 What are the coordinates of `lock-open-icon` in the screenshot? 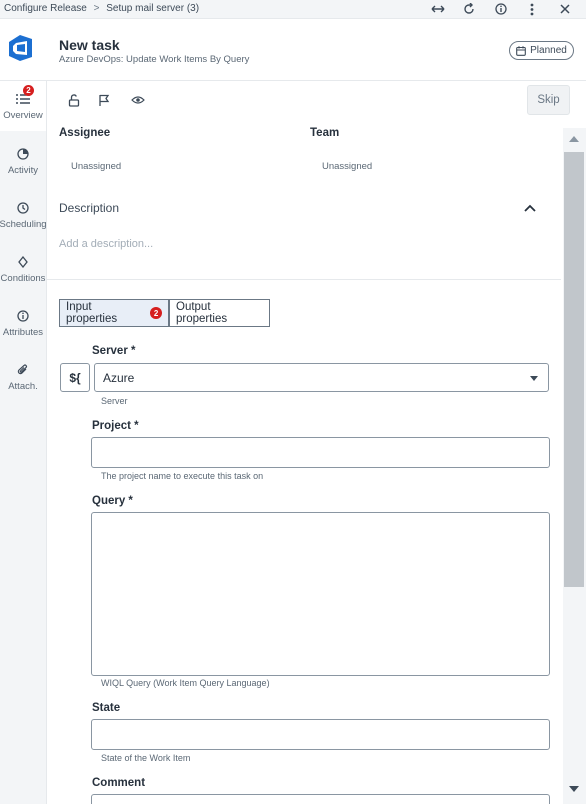 It's located at (74, 100).